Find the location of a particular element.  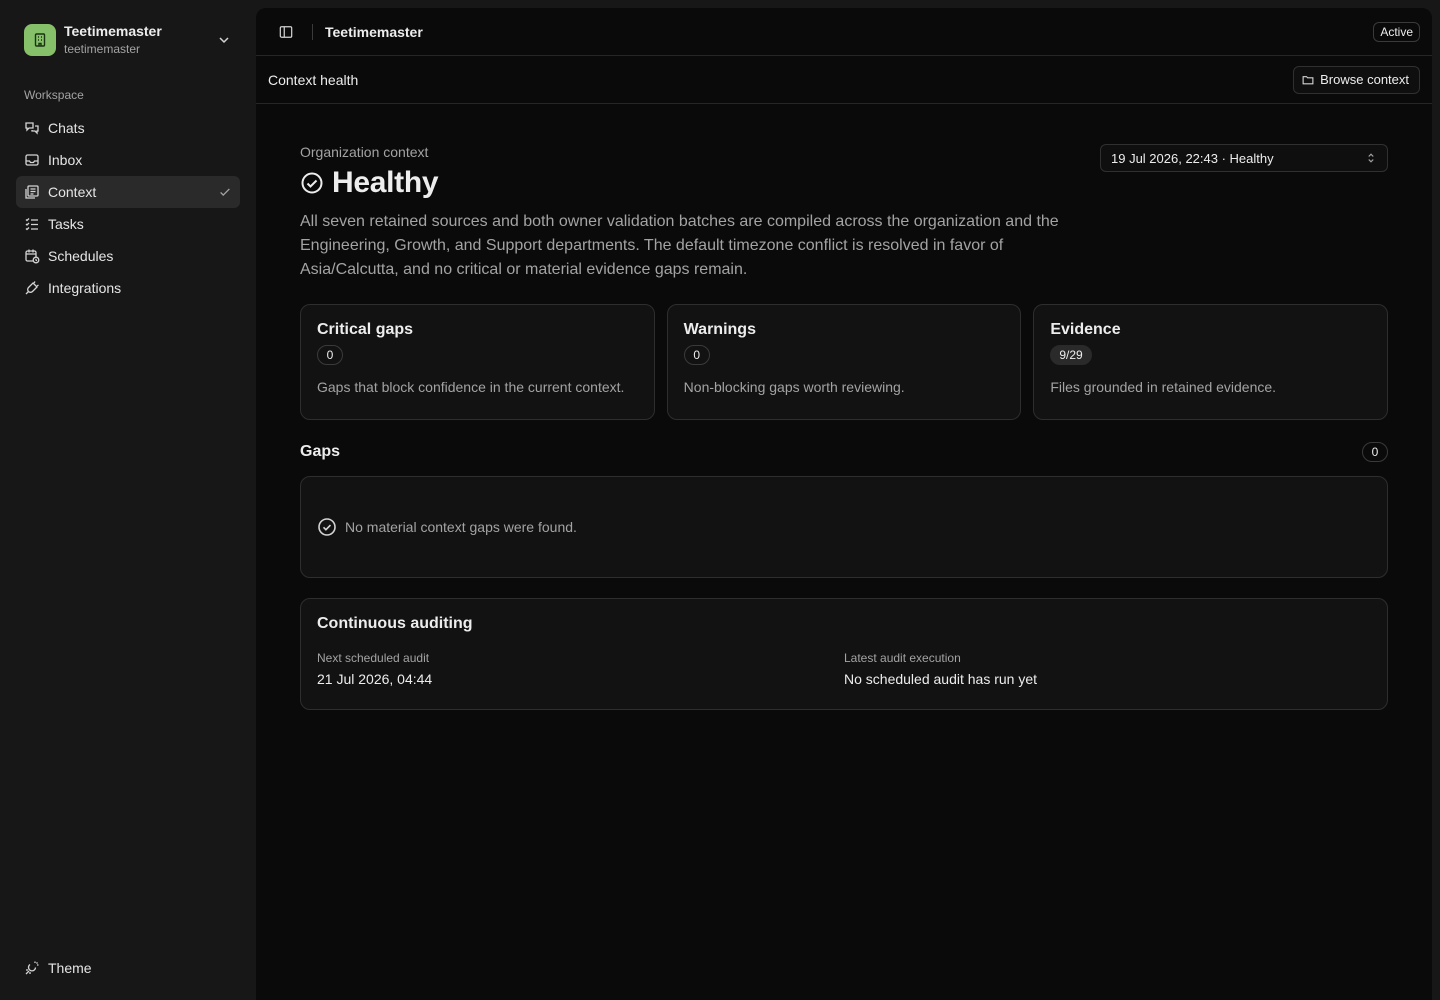

browse-context-button: Browse context is located at coordinates (1356, 79).